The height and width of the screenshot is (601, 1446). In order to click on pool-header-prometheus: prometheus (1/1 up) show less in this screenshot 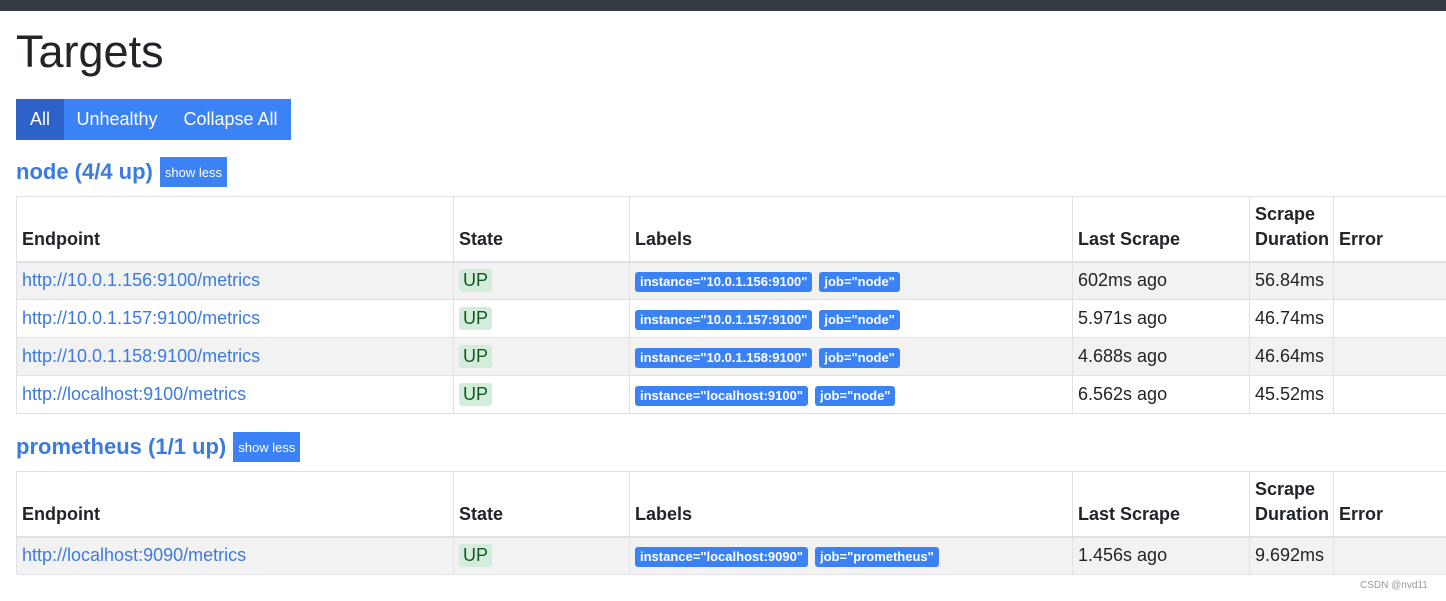, I will do `click(158, 447)`.